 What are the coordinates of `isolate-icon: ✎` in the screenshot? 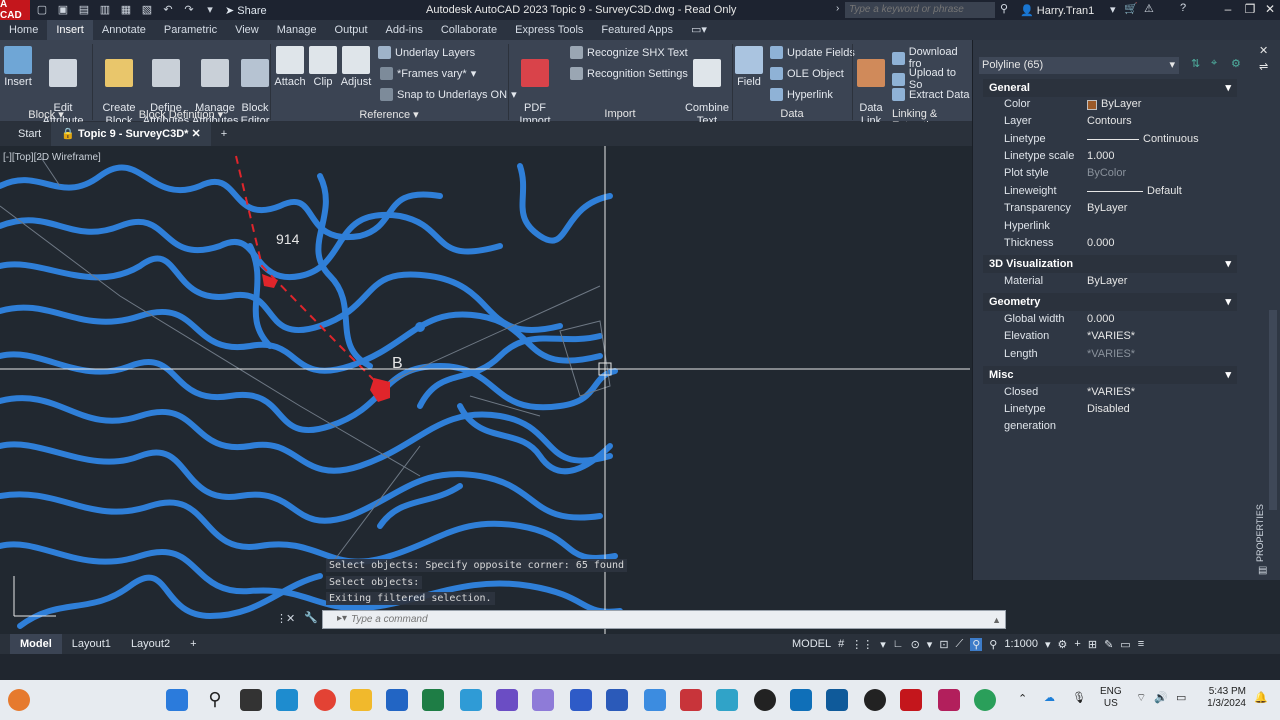 It's located at (1108, 644).